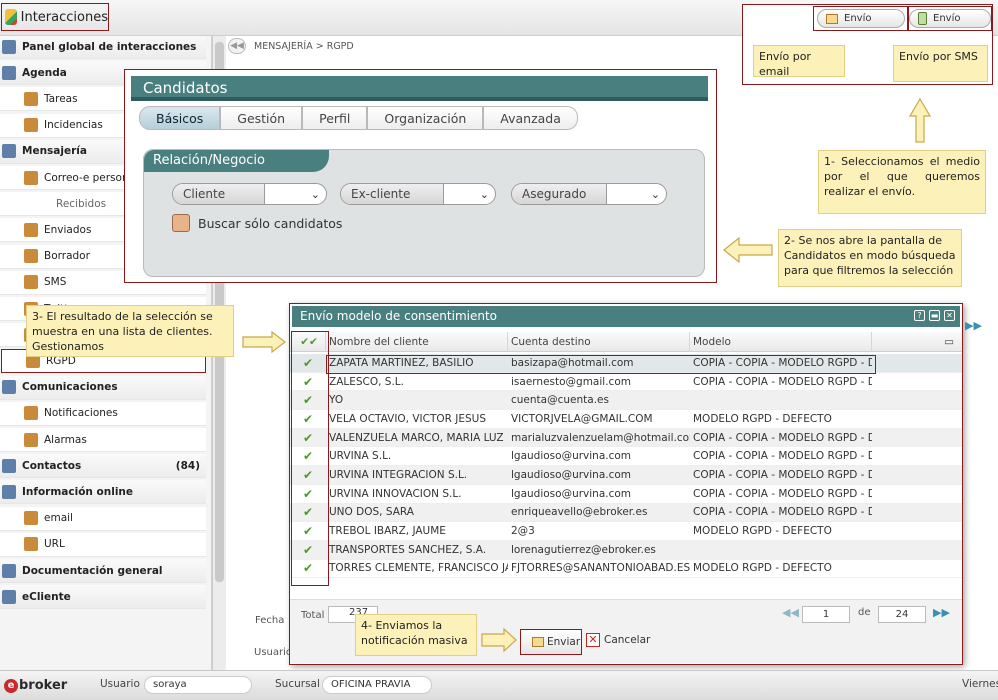 This screenshot has width=998, height=700. I want to click on cell-nombre: TORRES CLEMENTE, FRANCISCO JAVIER, so click(418, 568).